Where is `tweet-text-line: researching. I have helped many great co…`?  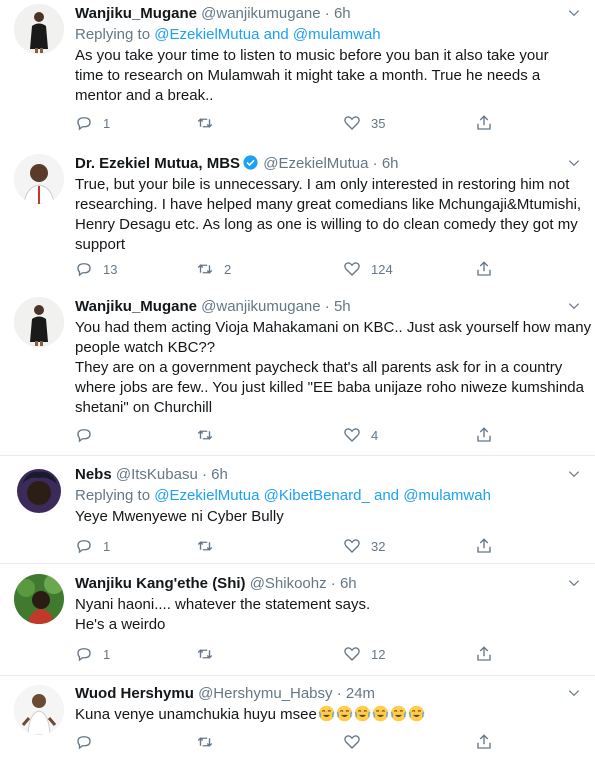
tweet-text-line: researching. I have helped many great co… is located at coordinates (328, 204).